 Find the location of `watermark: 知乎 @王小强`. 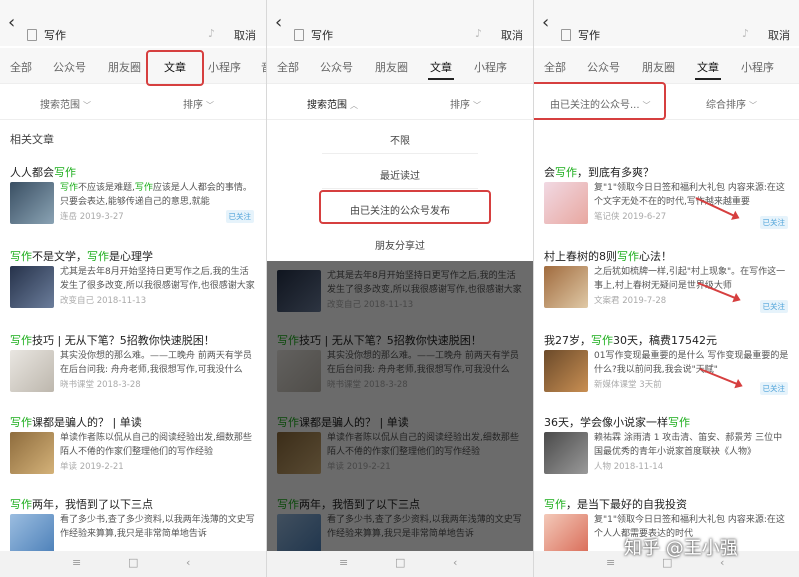

watermark: 知乎 @王小强 is located at coordinates (681, 548).